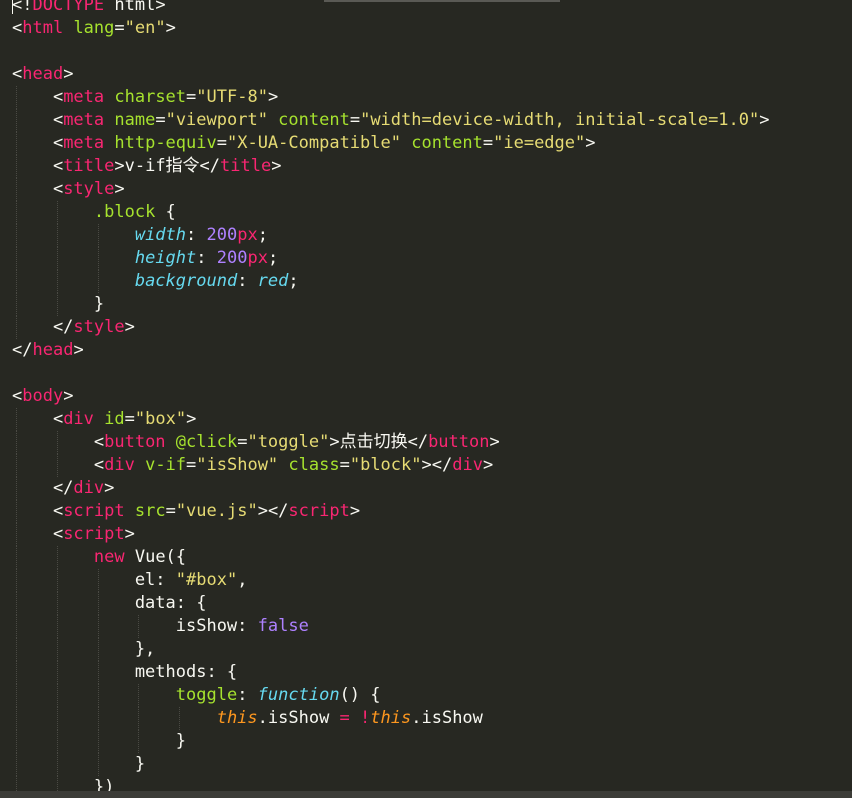 The width and height of the screenshot is (852, 798). I want to click on code-token: head, so click(43, 74).